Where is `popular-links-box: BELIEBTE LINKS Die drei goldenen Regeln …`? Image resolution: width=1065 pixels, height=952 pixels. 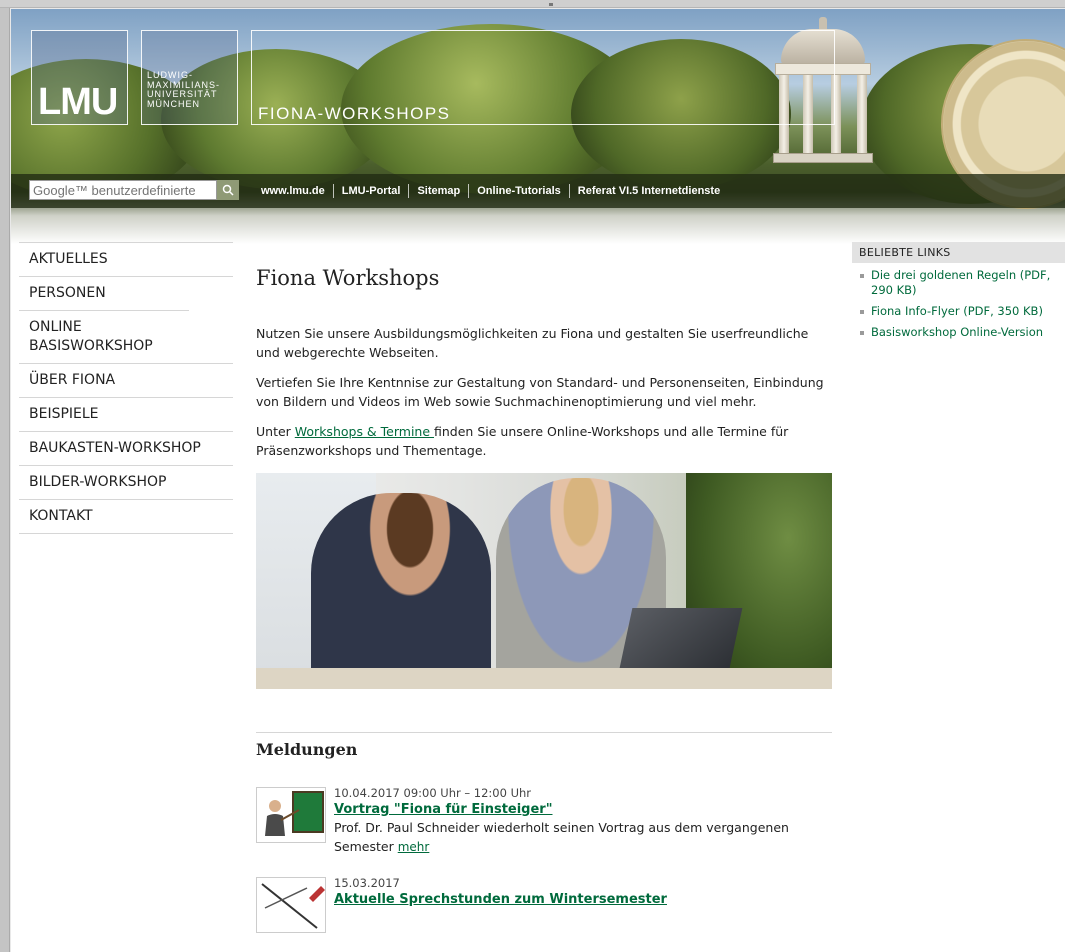
popular-links-box: BELIEBTE LINKS Die drei goldenen Regeln … is located at coordinates (958, 294).